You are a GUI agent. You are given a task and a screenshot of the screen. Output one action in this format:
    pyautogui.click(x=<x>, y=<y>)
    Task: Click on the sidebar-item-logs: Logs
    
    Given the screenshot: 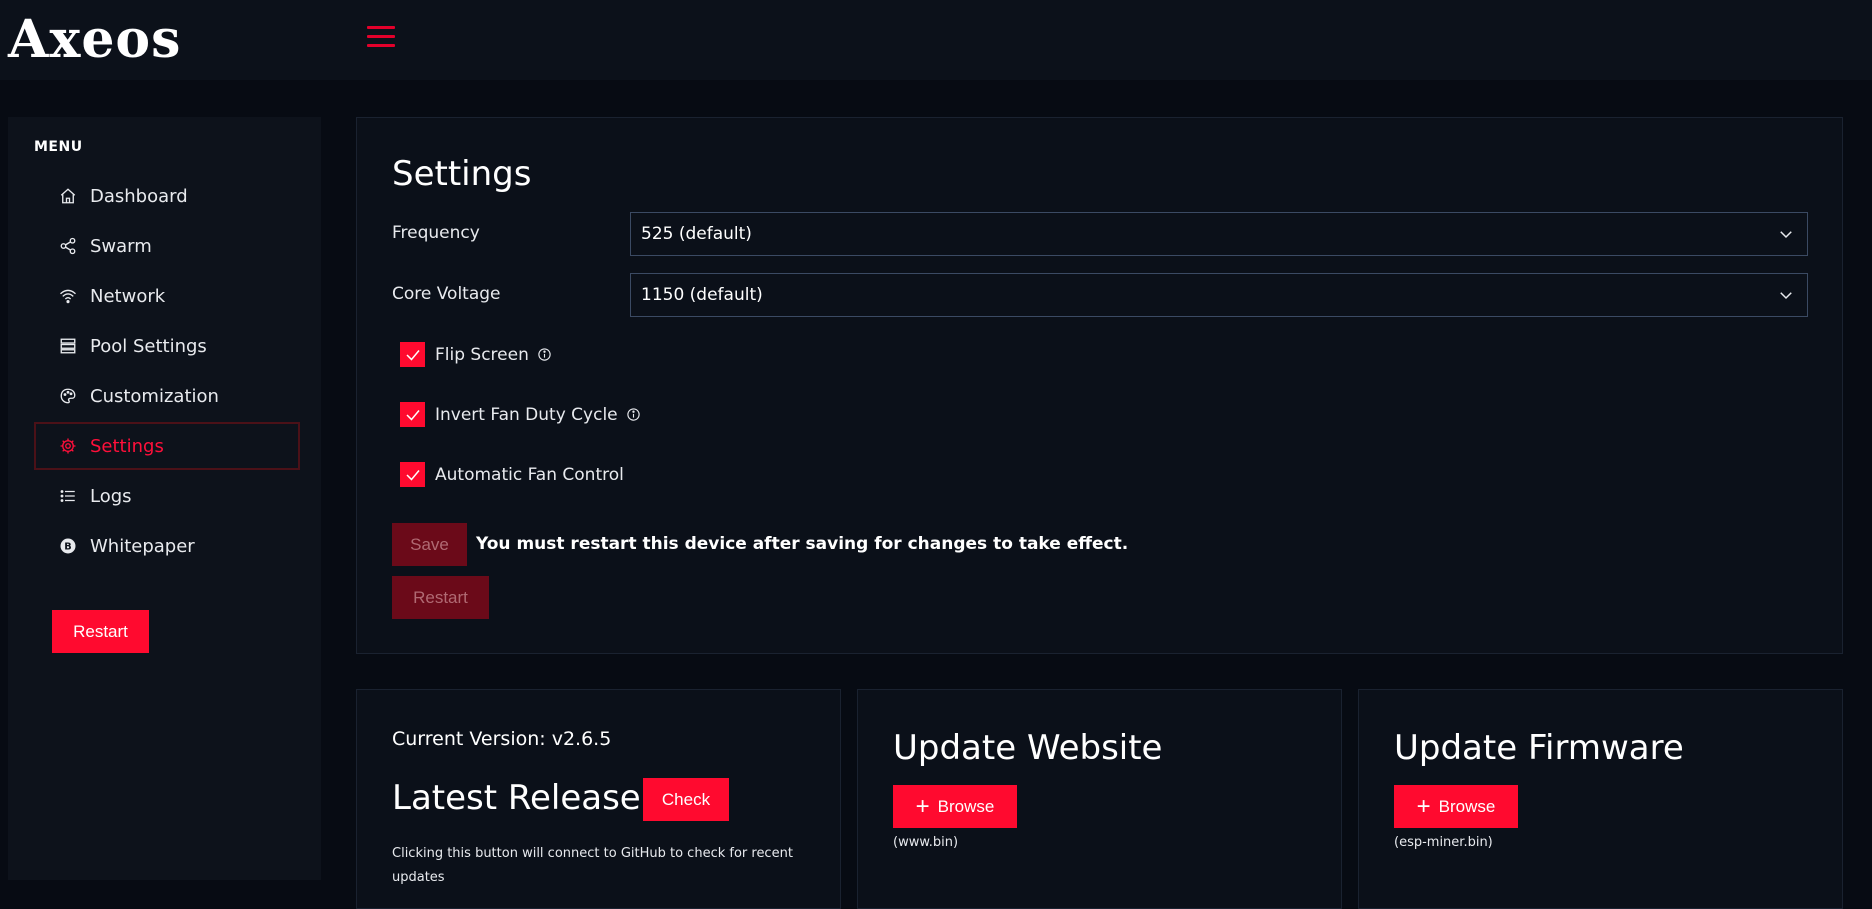 What is the action you would take?
    pyautogui.click(x=167, y=496)
    